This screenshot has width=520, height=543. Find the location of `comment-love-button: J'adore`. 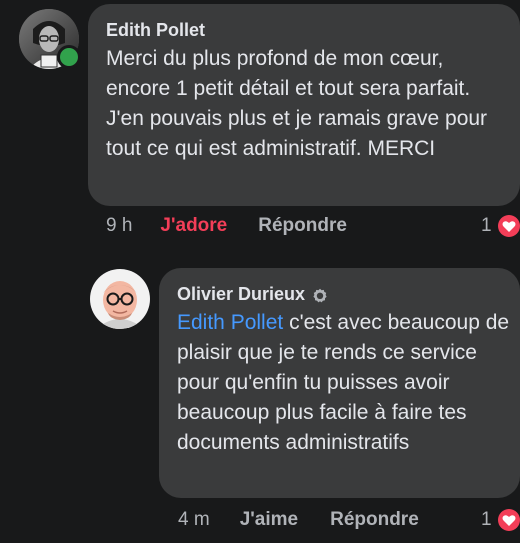

comment-love-button: J'adore is located at coordinates (193, 226).